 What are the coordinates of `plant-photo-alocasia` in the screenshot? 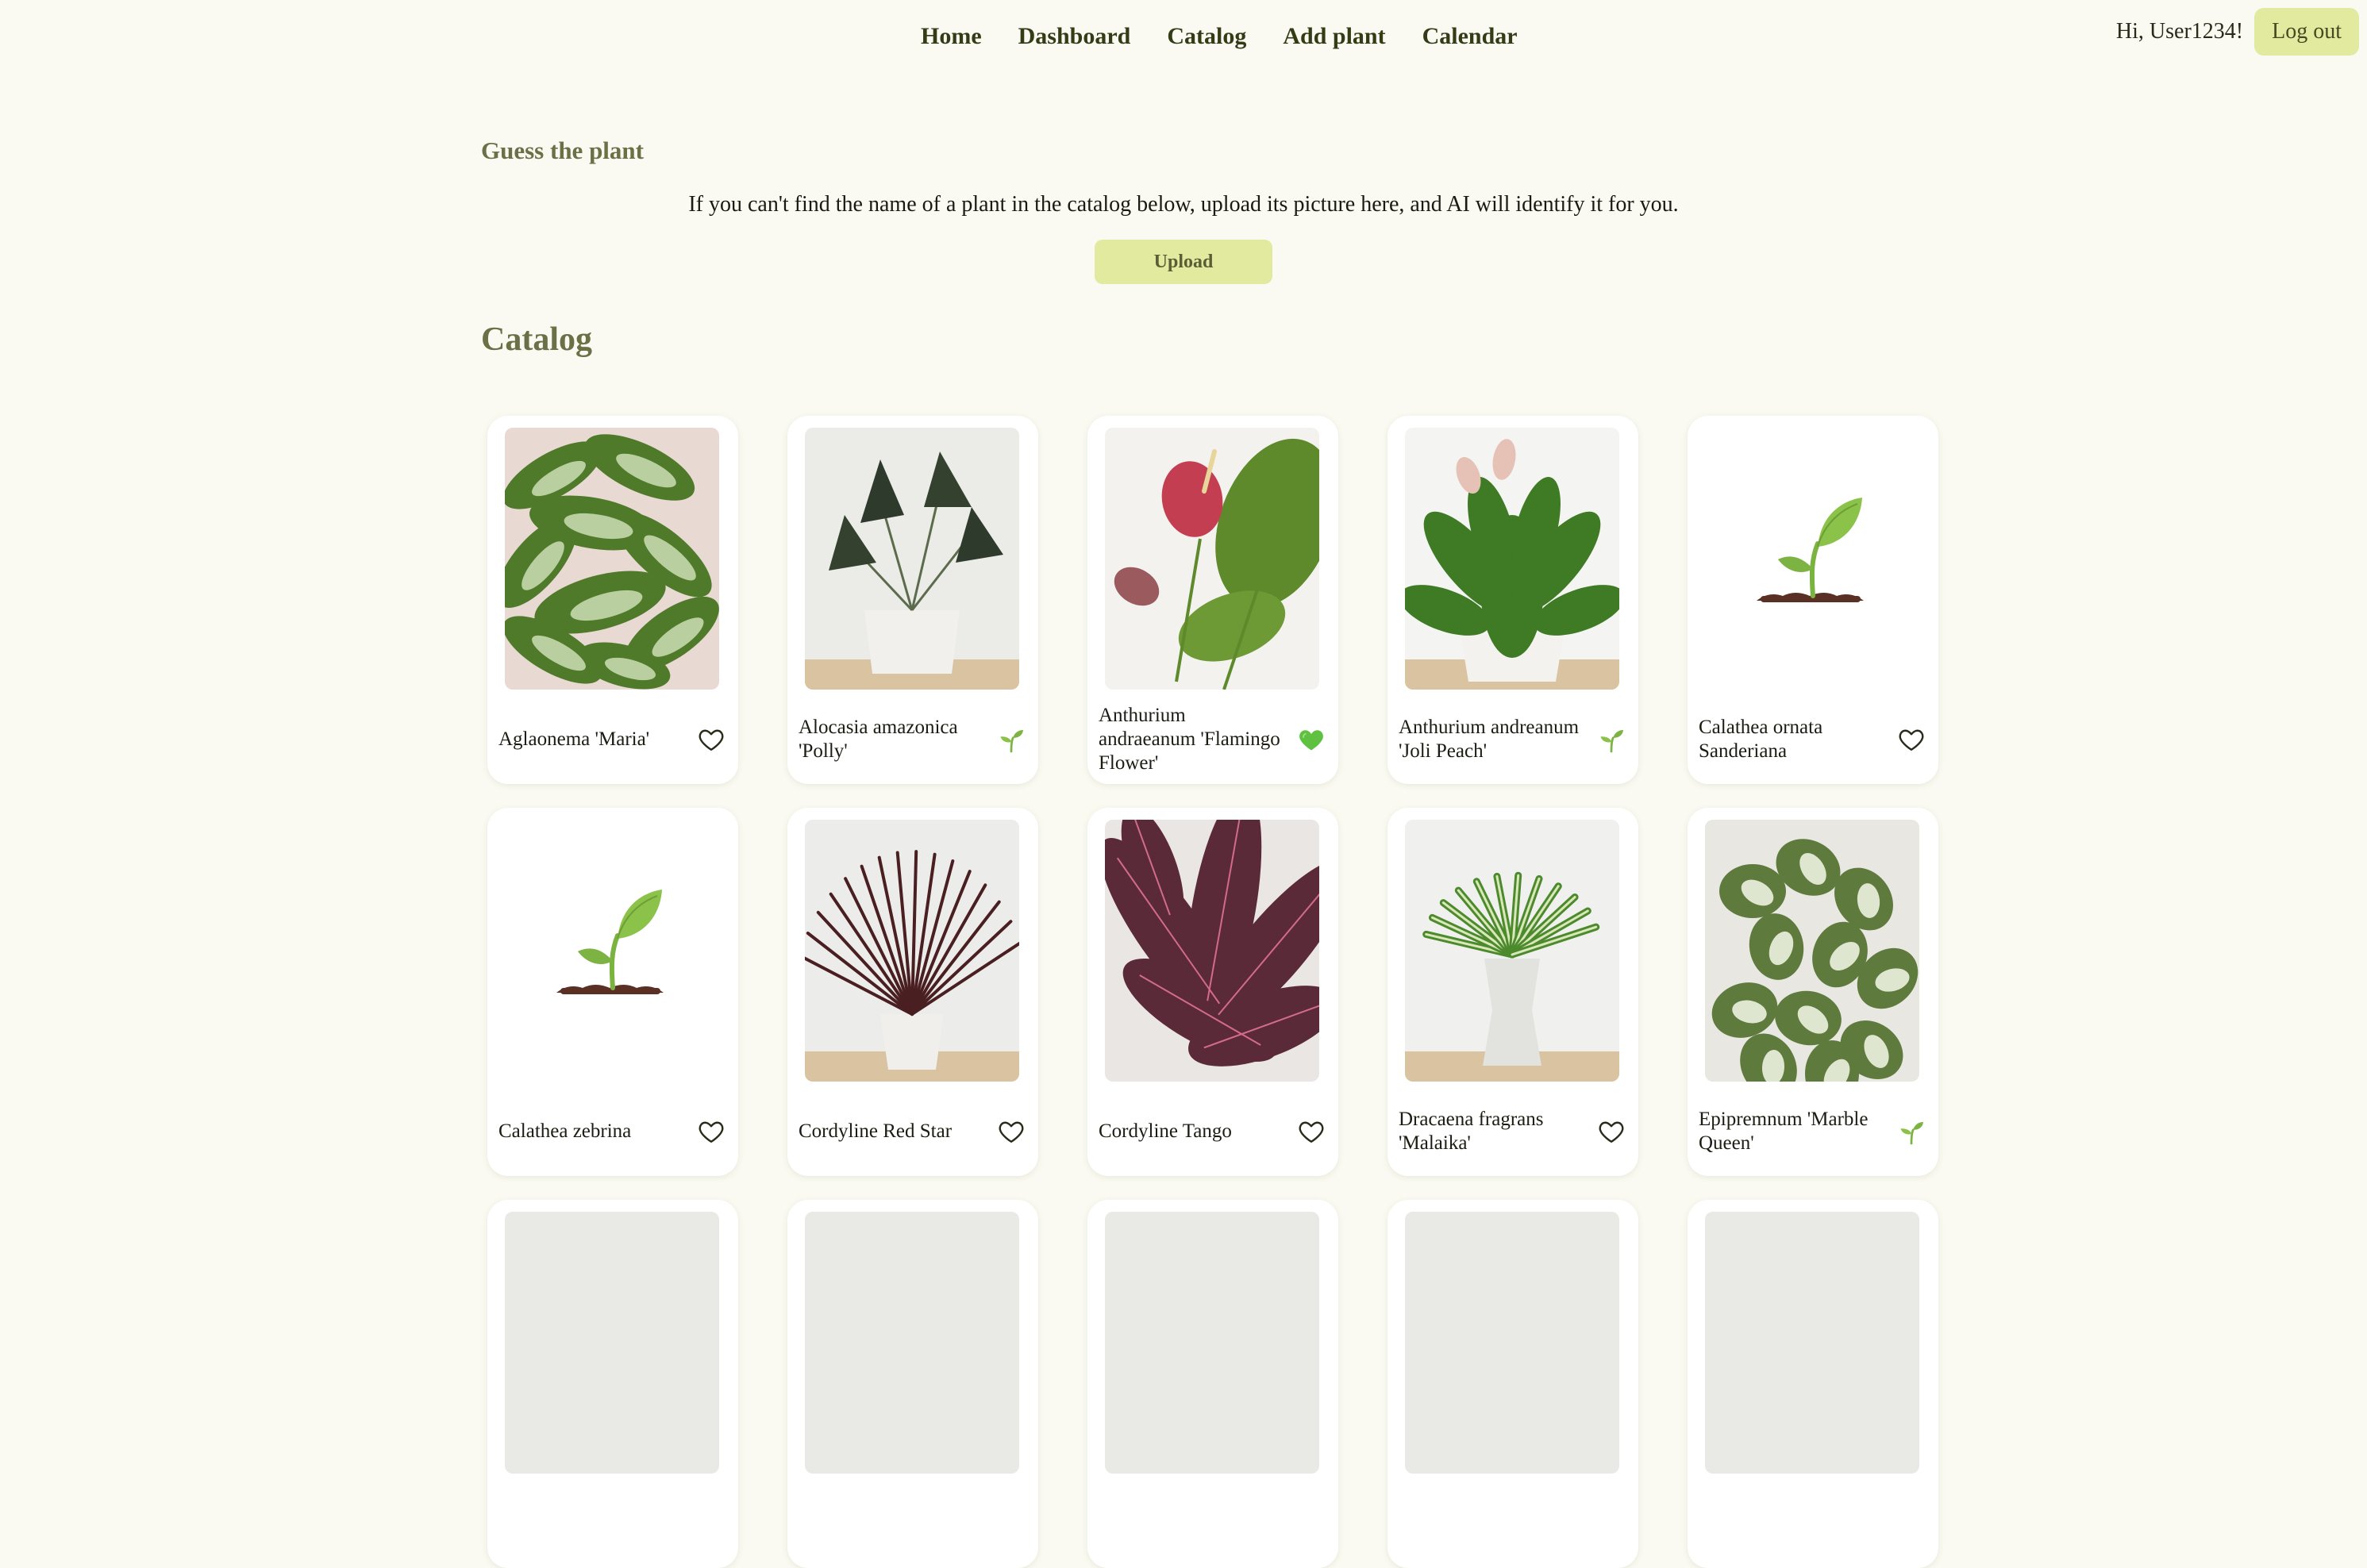 It's located at (912, 559).